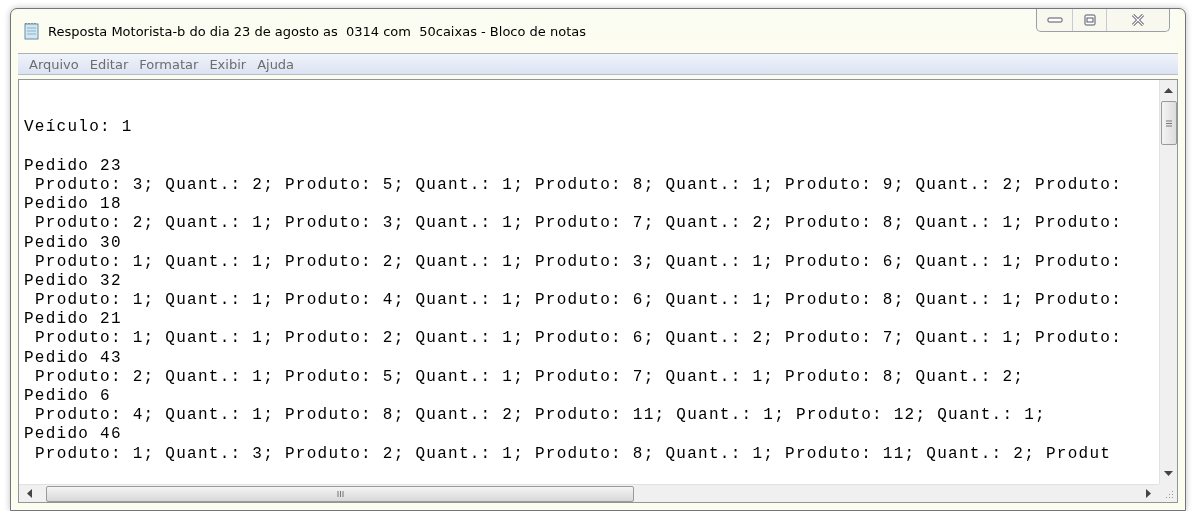 The width and height of the screenshot is (1196, 517). I want to click on scroll-left-icon, so click(29, 493).